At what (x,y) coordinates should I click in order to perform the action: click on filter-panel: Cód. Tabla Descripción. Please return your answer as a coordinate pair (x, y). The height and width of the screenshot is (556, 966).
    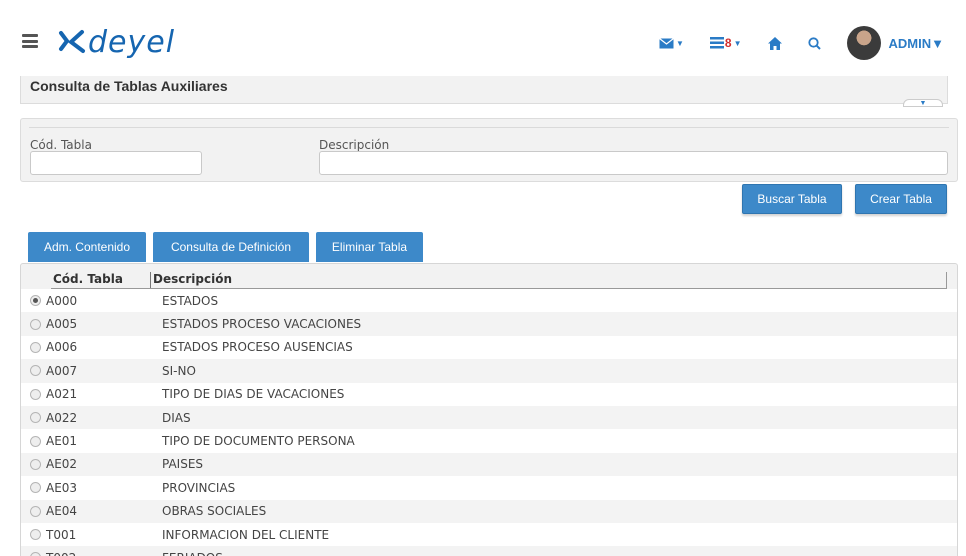
    Looking at the image, I should click on (489, 150).